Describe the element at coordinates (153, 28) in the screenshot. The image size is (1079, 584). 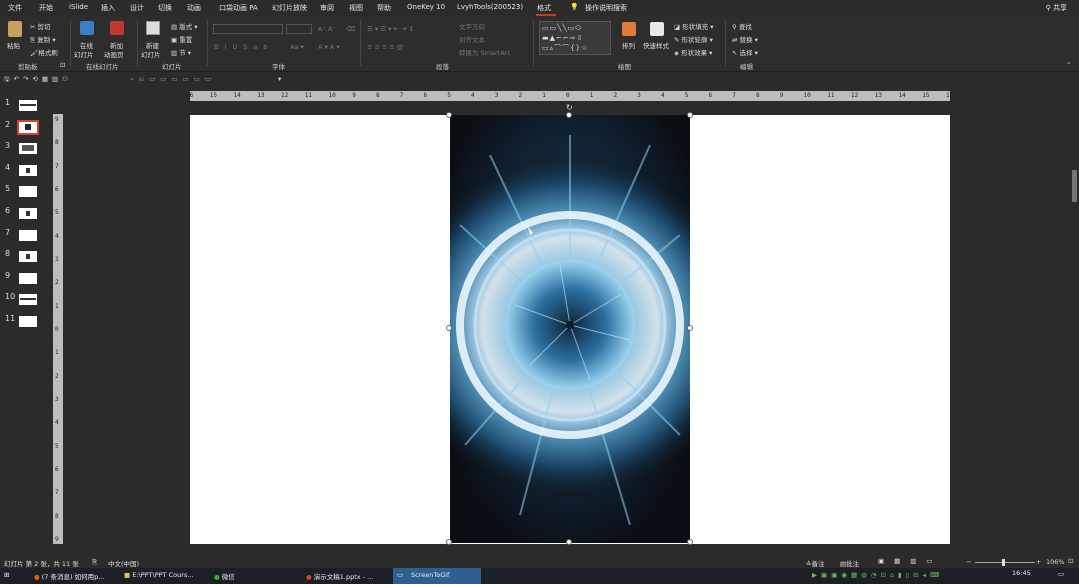
I see `new-slide-icon` at that location.